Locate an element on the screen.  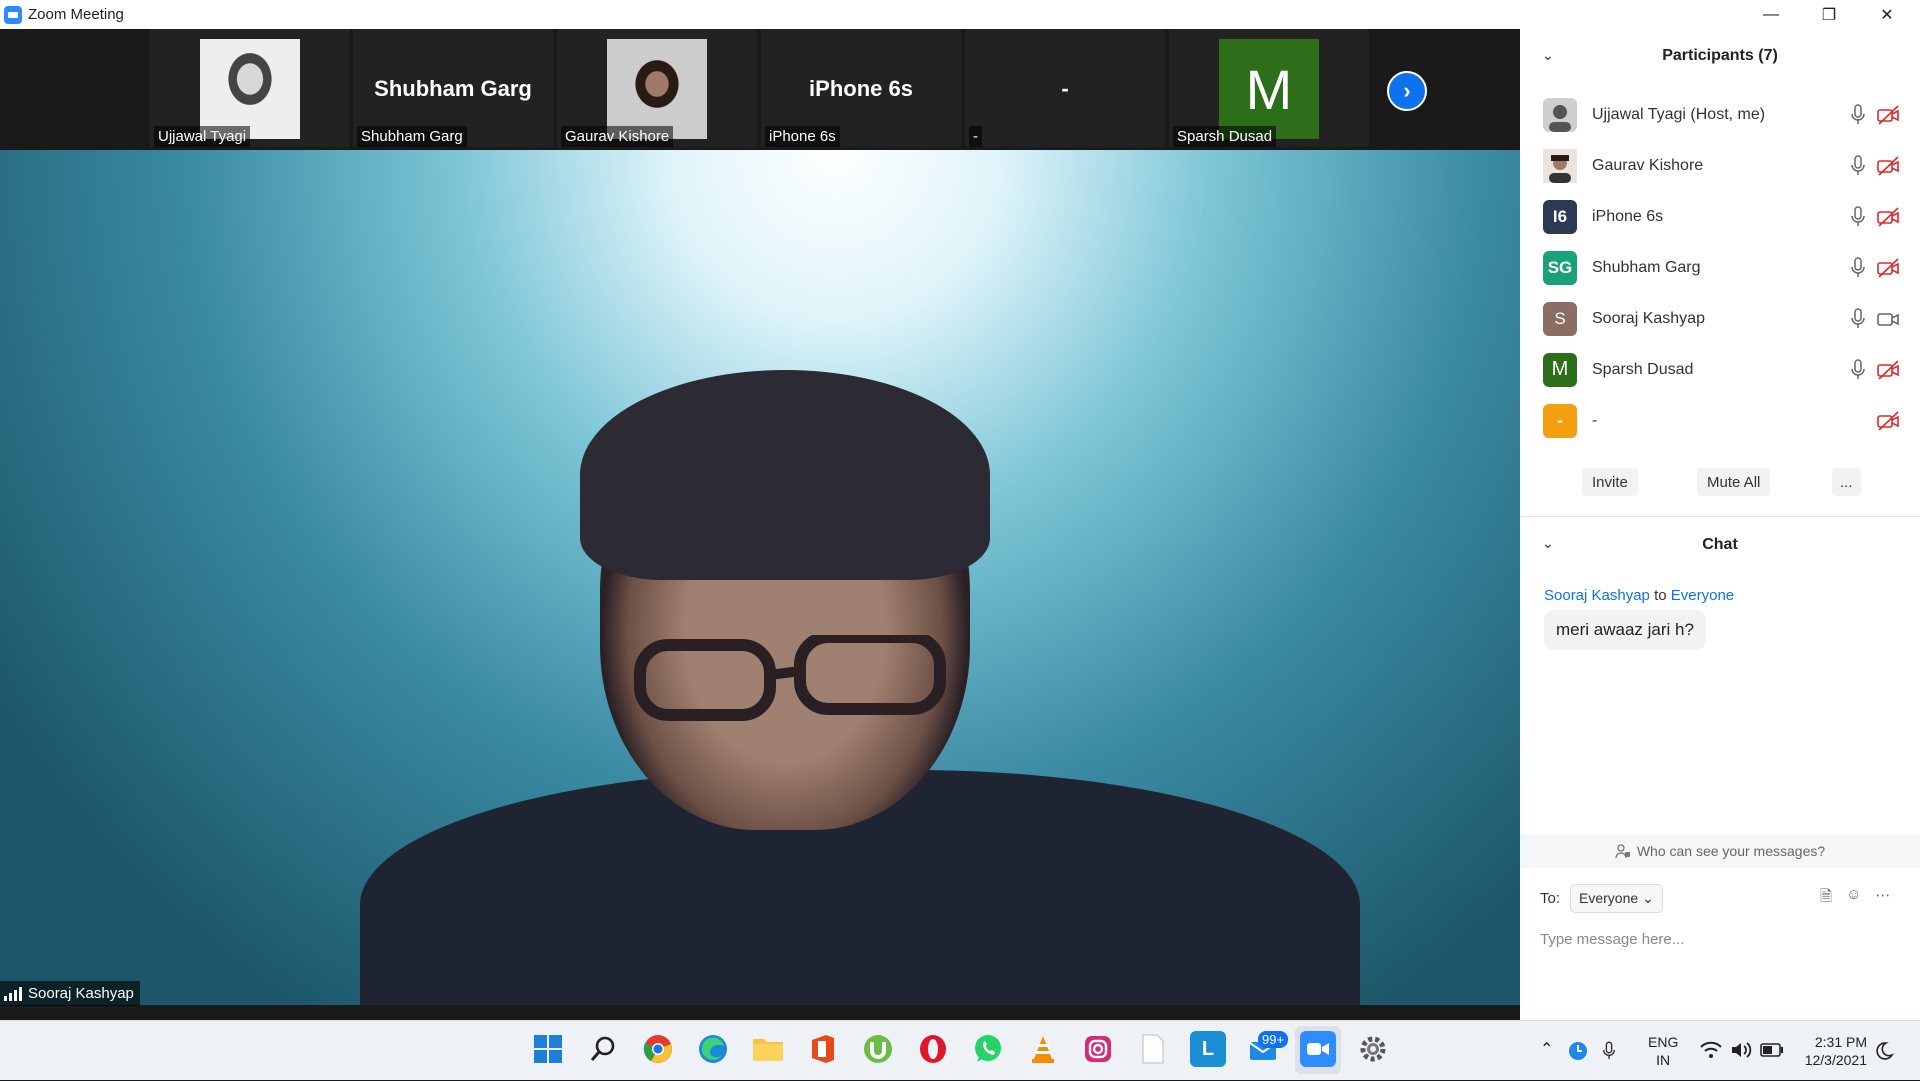
participant-row: Ujjawal Tyagi (Host, me) is located at coordinates (1720, 114).